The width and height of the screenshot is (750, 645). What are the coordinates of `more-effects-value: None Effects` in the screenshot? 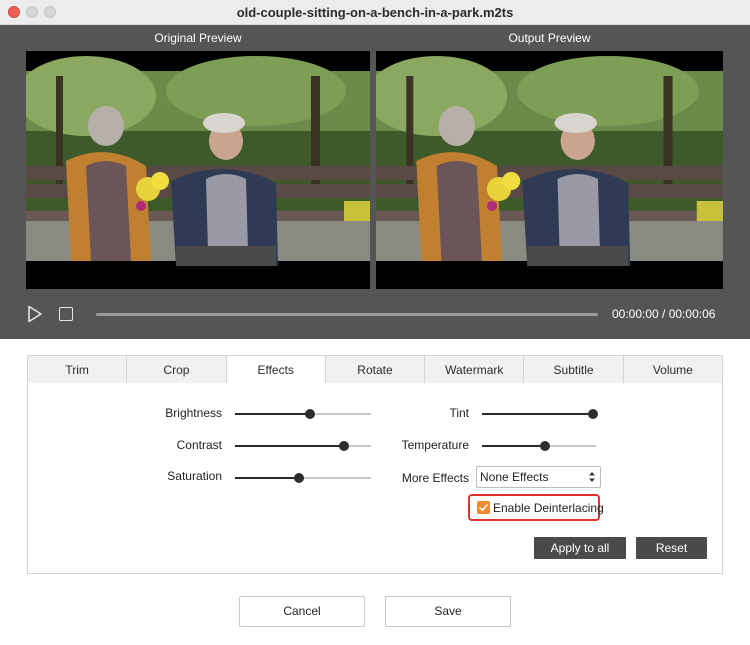 It's located at (514, 477).